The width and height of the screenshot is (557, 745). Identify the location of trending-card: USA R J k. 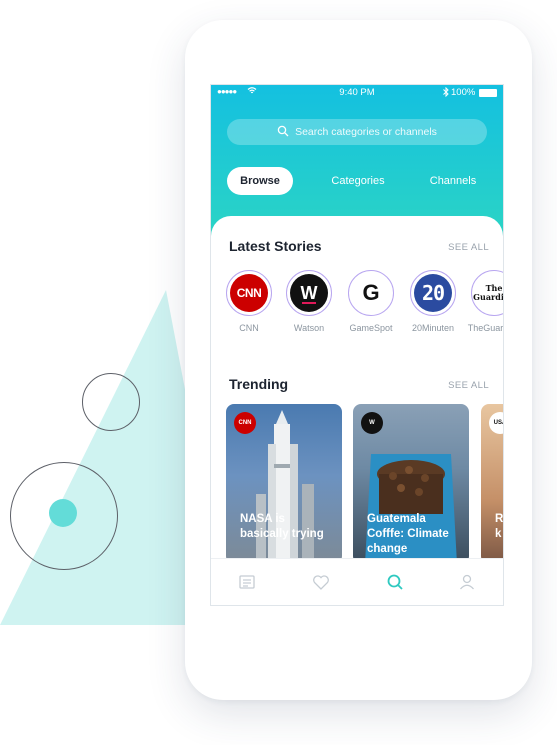
(492, 484).